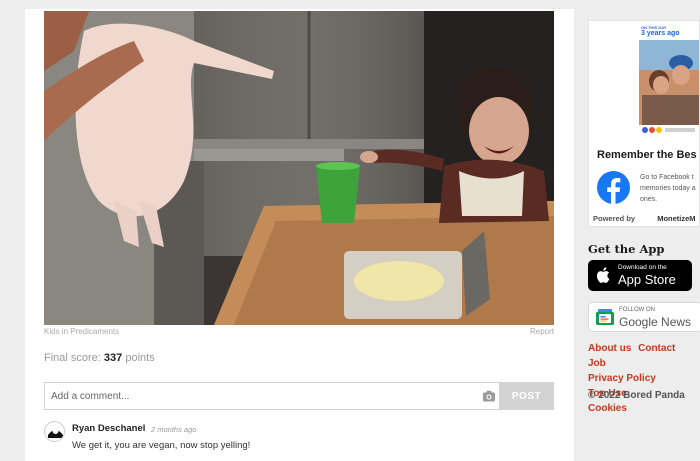 The width and height of the screenshot is (700, 461). What do you see at coordinates (647, 155) in the screenshot?
I see `ad-headline: Remember the Bes` at bounding box center [647, 155].